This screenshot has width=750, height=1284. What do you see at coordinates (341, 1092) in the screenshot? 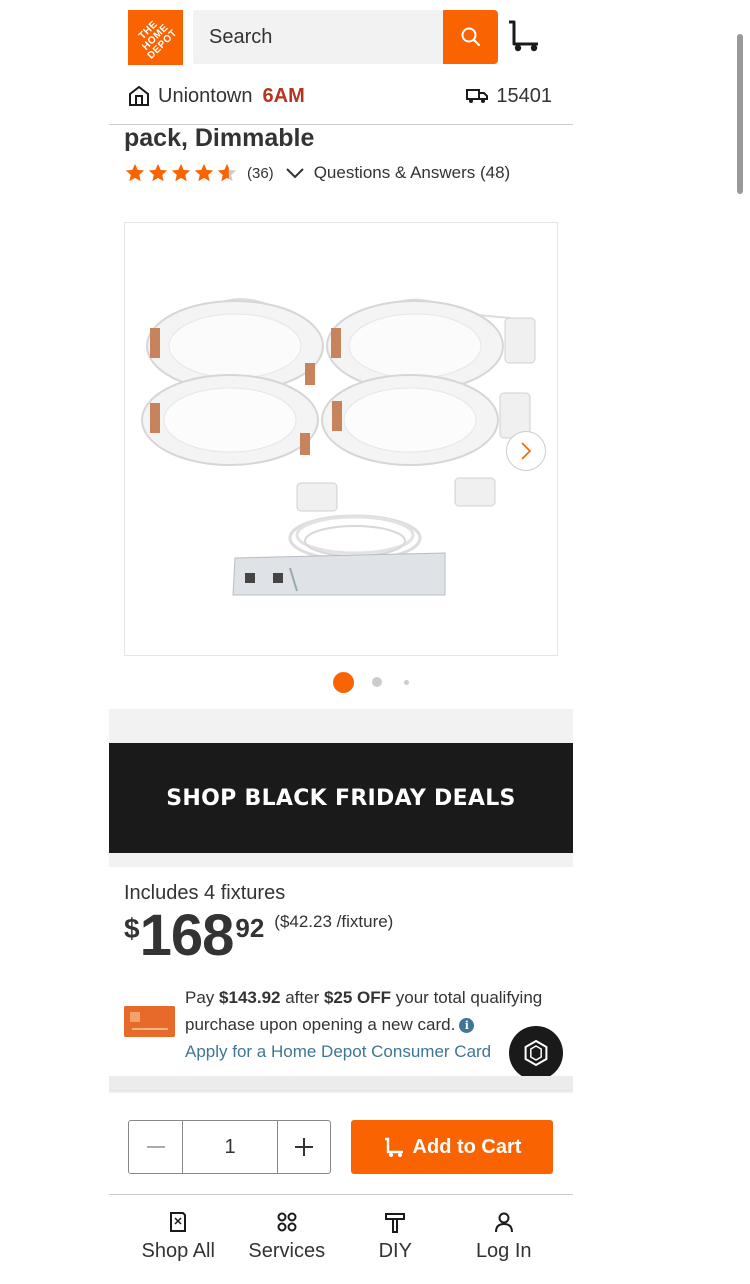
I see `divider-shadow` at bounding box center [341, 1092].